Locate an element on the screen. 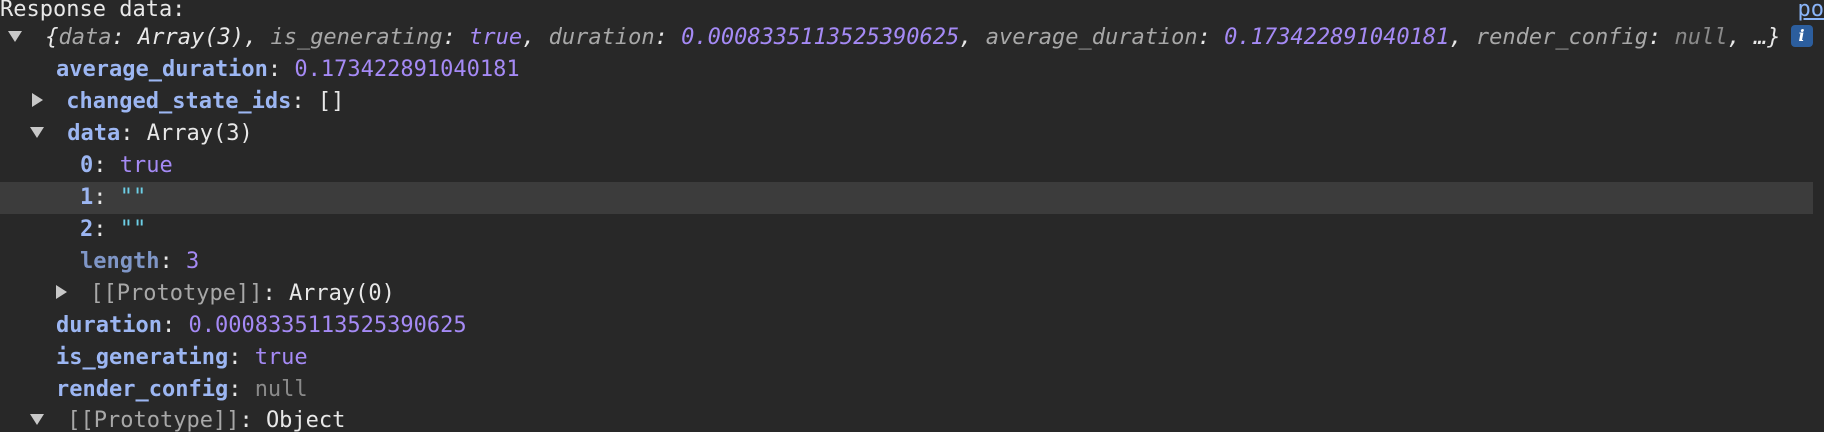  value-duration: 0.0008335113525390625 is located at coordinates (327, 325).